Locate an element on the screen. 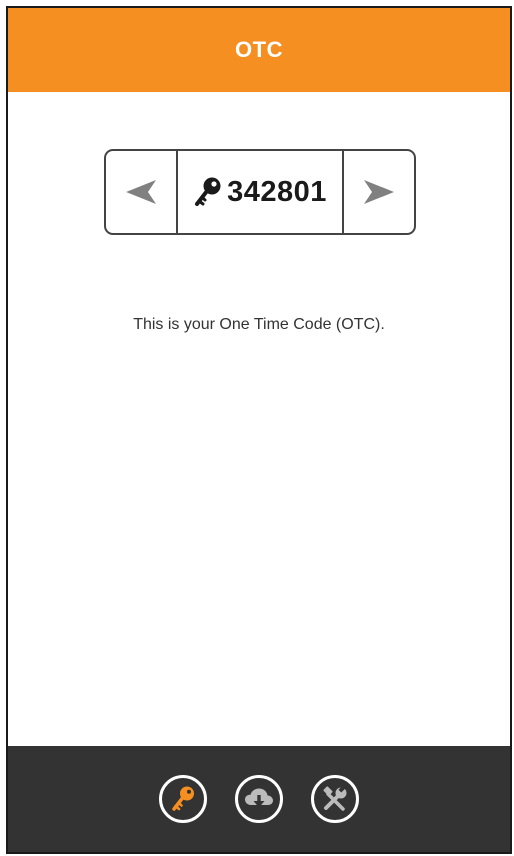 The width and height of the screenshot is (514, 856). otc-code-selector: 342801 is located at coordinates (260, 192).